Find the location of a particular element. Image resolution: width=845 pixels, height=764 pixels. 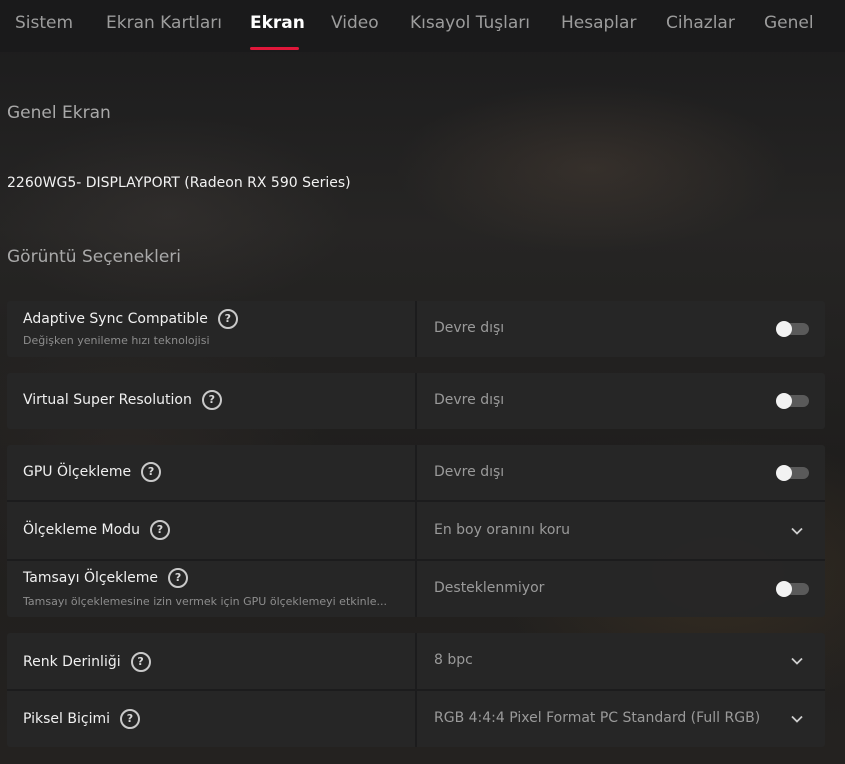

color-depth-label-group: Renk Derinliği ? is located at coordinates (87, 662).